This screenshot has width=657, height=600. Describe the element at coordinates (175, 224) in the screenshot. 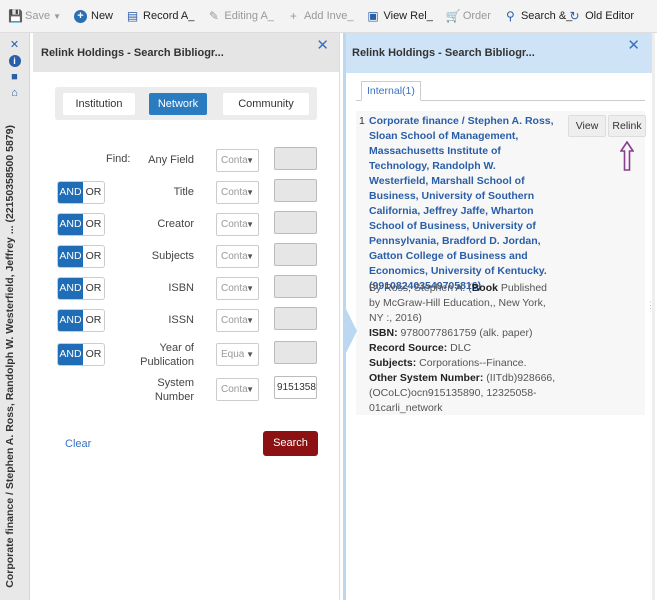

I see `field-label: Creator` at that location.